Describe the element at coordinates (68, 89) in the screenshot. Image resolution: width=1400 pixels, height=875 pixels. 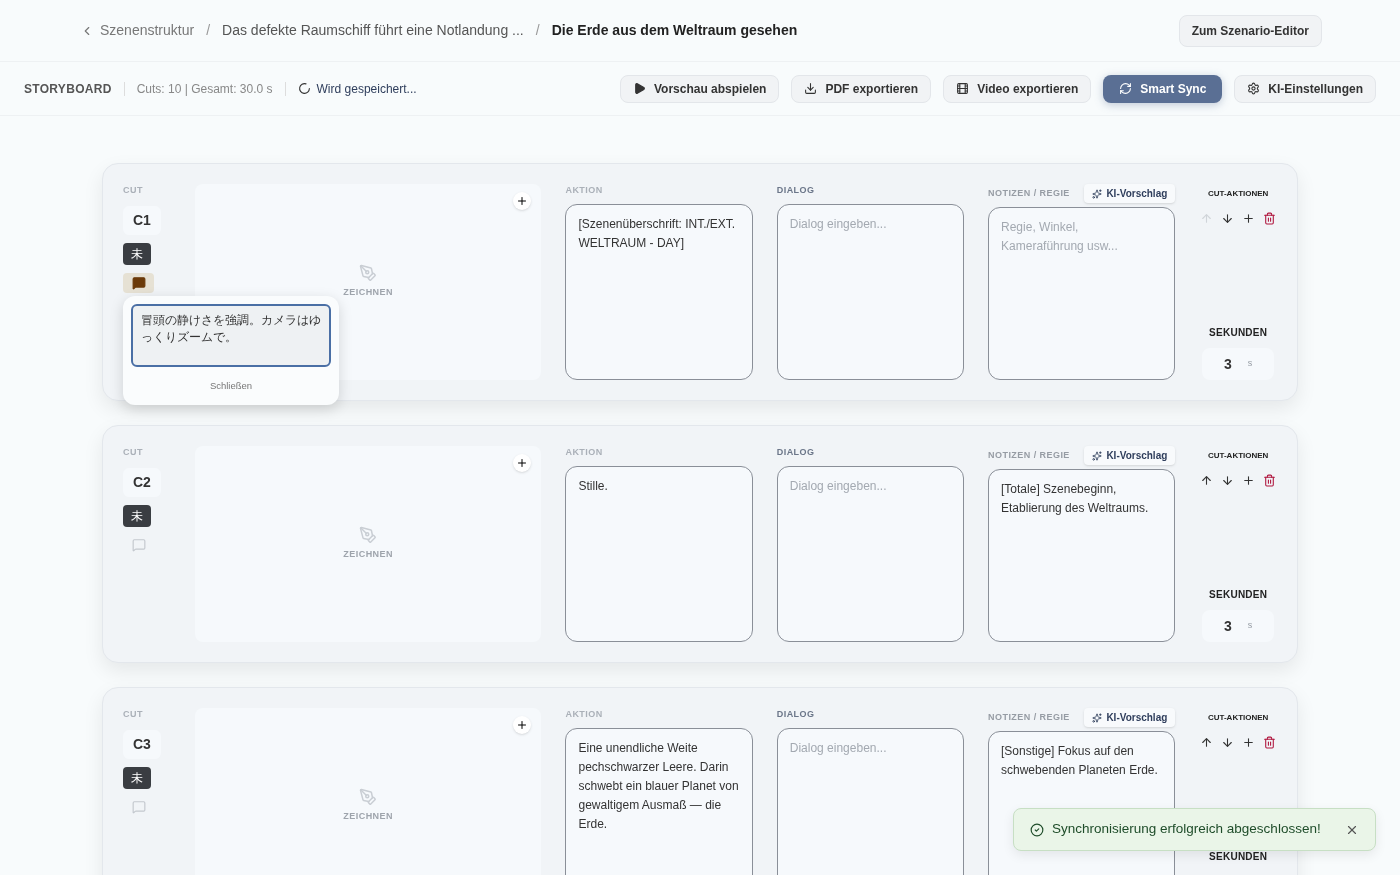
I see `storyboard-title: STORYBOARD` at that location.